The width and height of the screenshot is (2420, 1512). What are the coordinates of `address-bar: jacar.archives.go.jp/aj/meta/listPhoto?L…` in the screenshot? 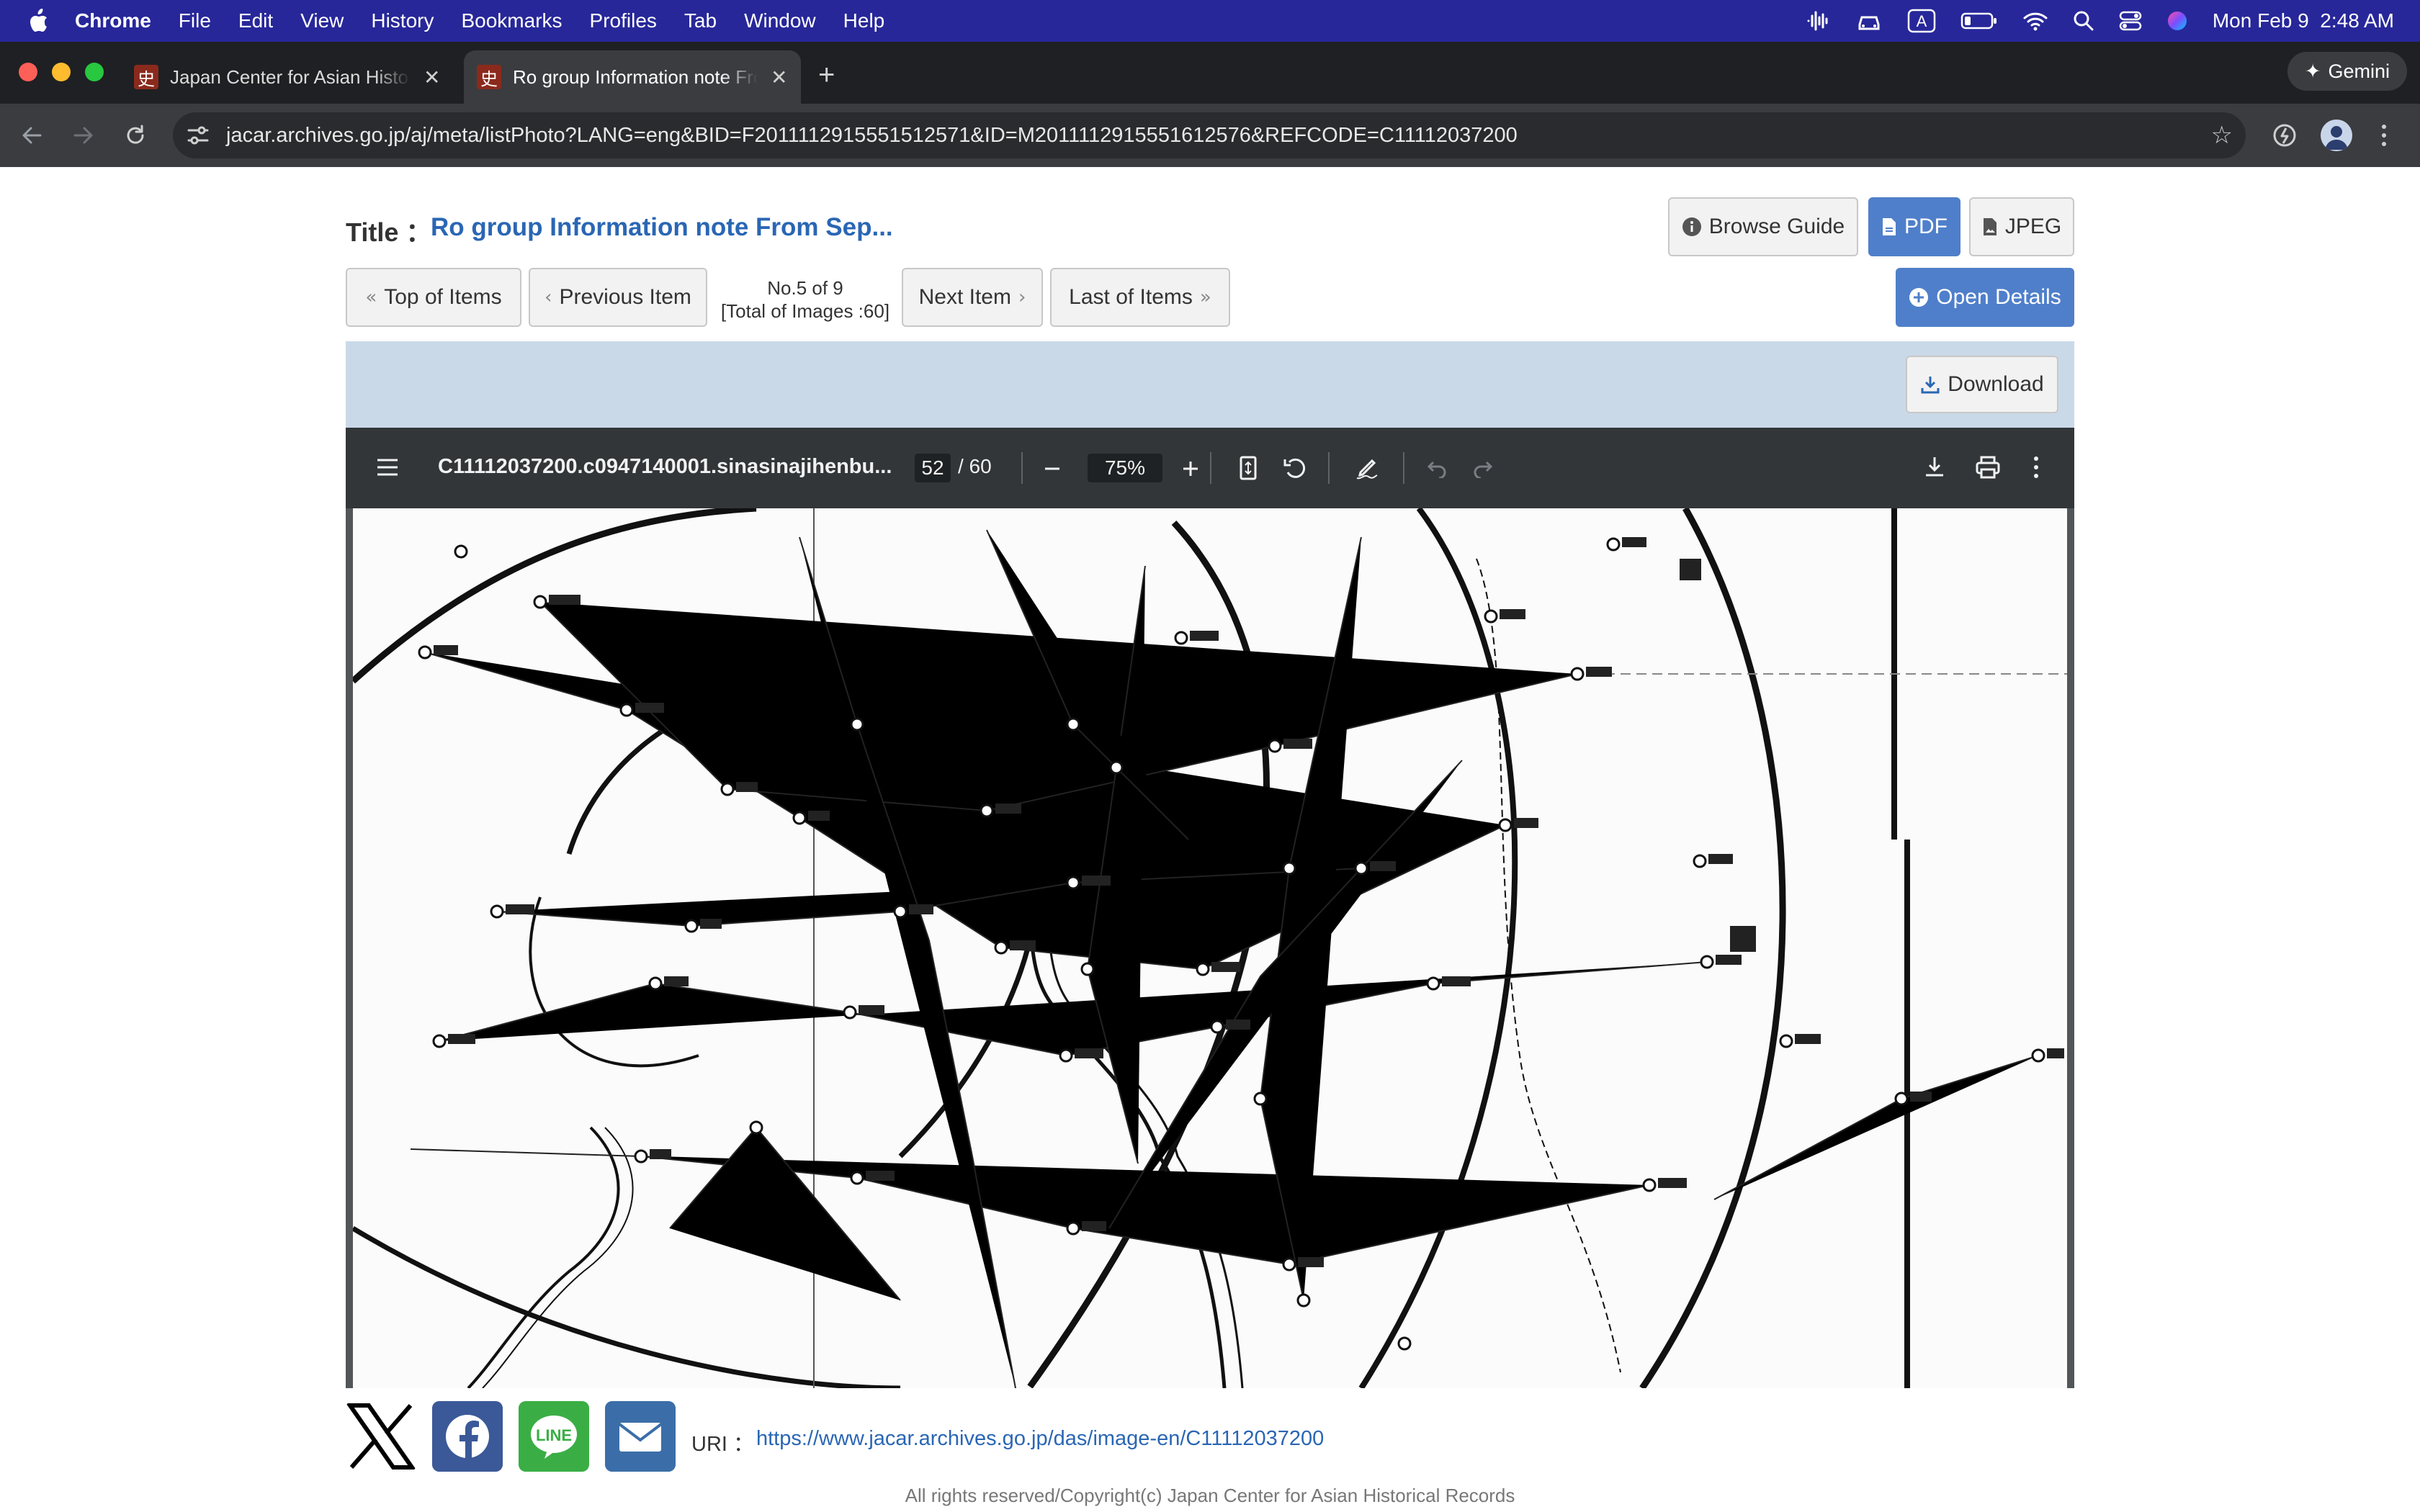 It's located at (1209, 135).